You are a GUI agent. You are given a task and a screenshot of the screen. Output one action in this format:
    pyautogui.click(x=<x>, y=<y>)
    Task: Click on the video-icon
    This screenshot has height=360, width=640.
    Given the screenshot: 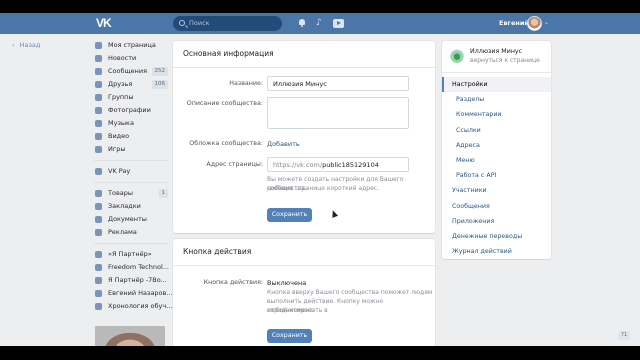 What is the action you would take?
    pyautogui.click(x=98, y=136)
    